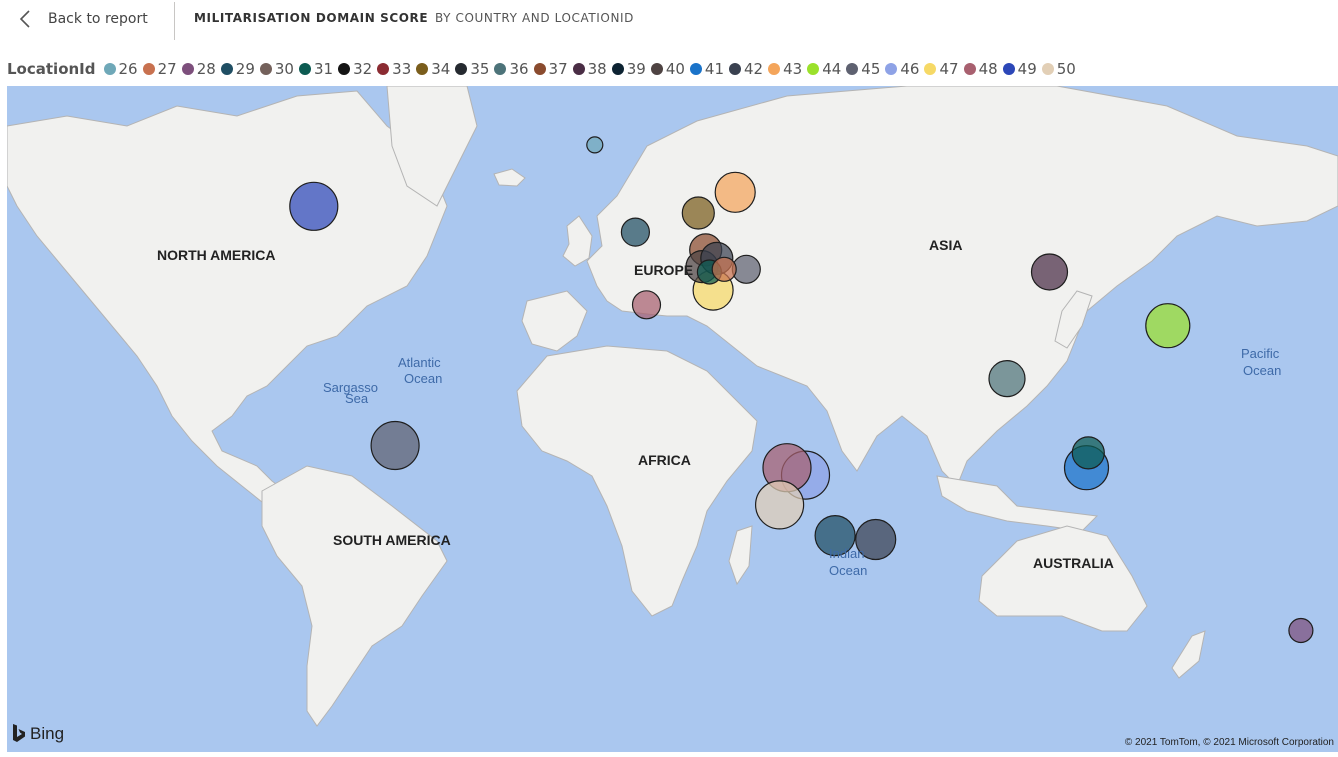 Image resolution: width=1338 pixels, height=757 pixels. What do you see at coordinates (311, 18) in the screenshot?
I see `page-title: MILITARISATION DOMAIN SCORE` at bounding box center [311, 18].